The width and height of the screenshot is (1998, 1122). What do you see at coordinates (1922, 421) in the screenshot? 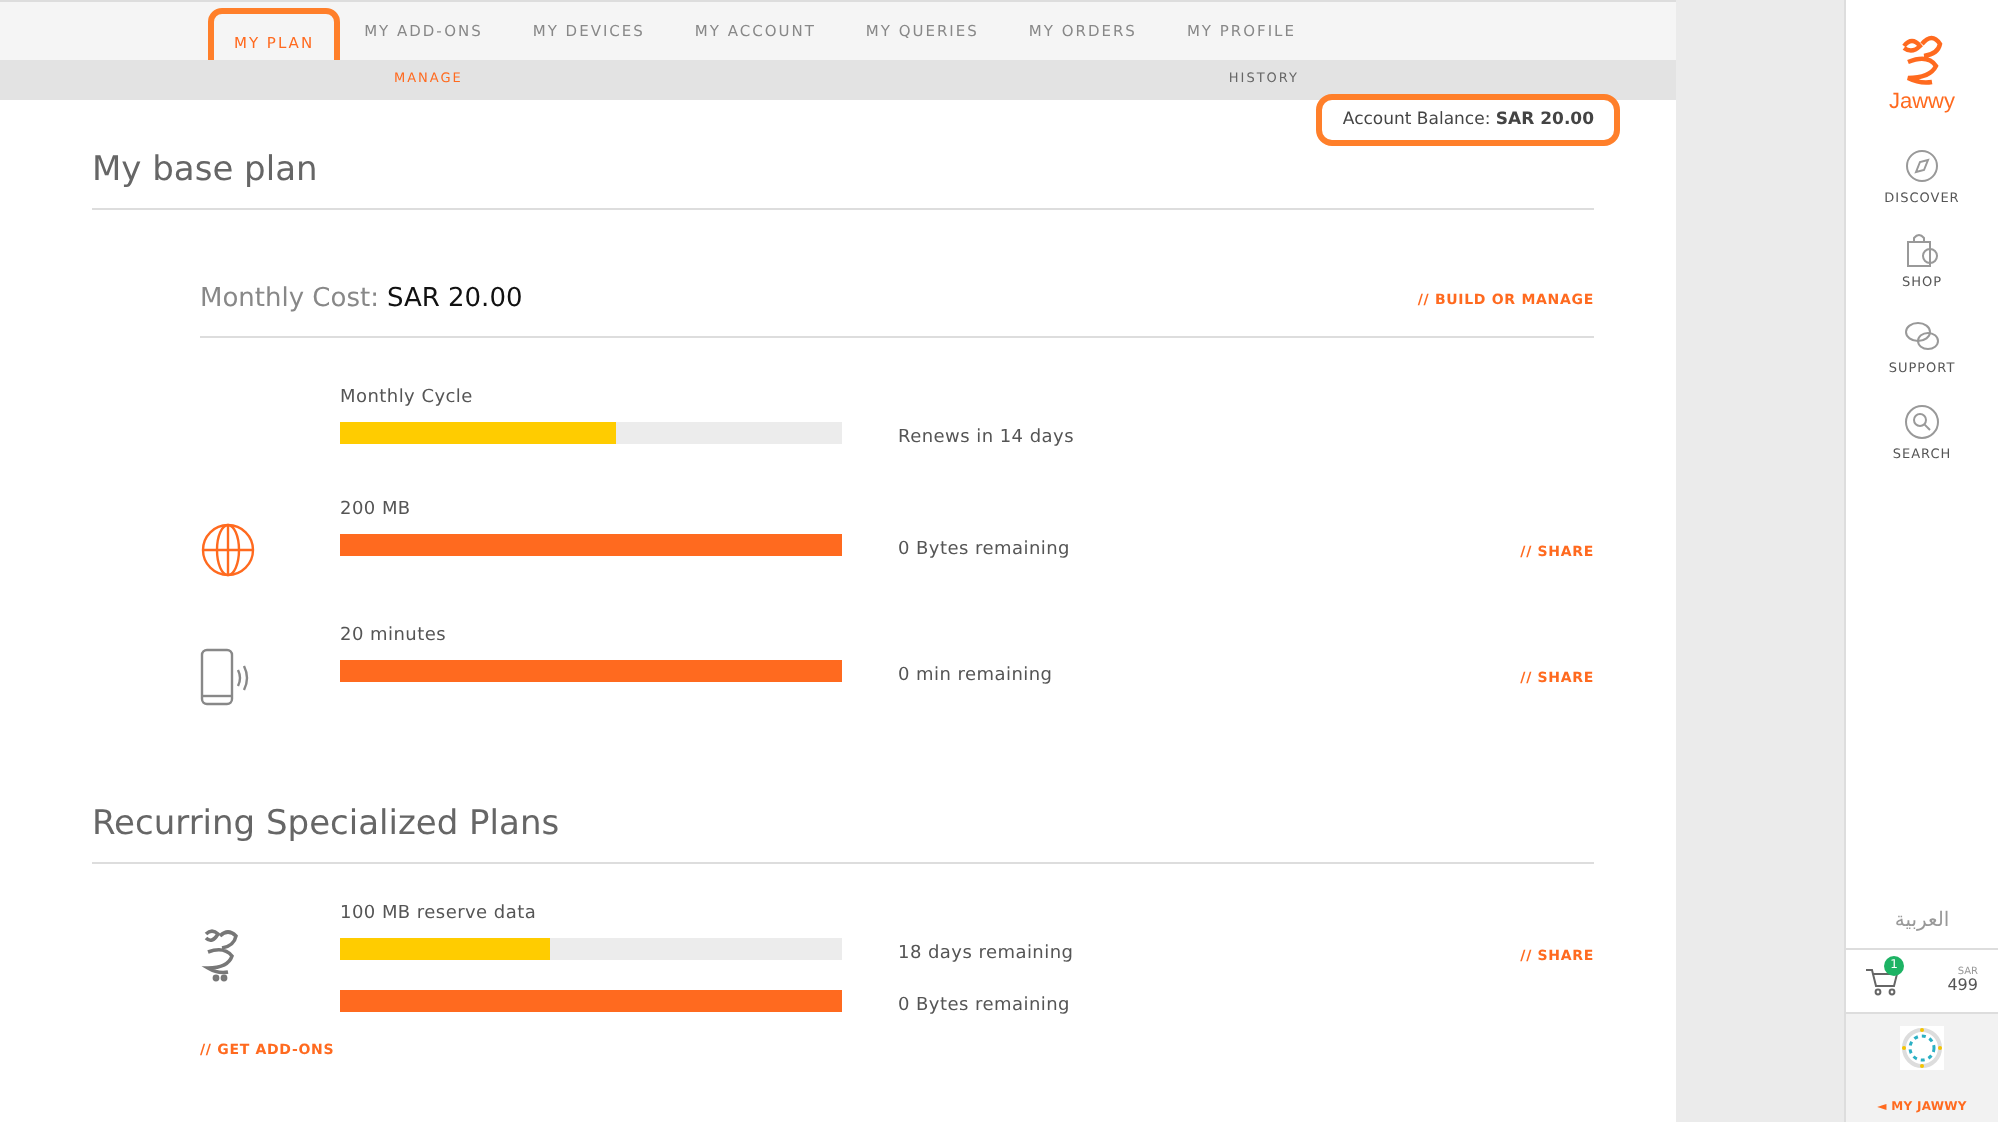
I see `search-icon` at bounding box center [1922, 421].